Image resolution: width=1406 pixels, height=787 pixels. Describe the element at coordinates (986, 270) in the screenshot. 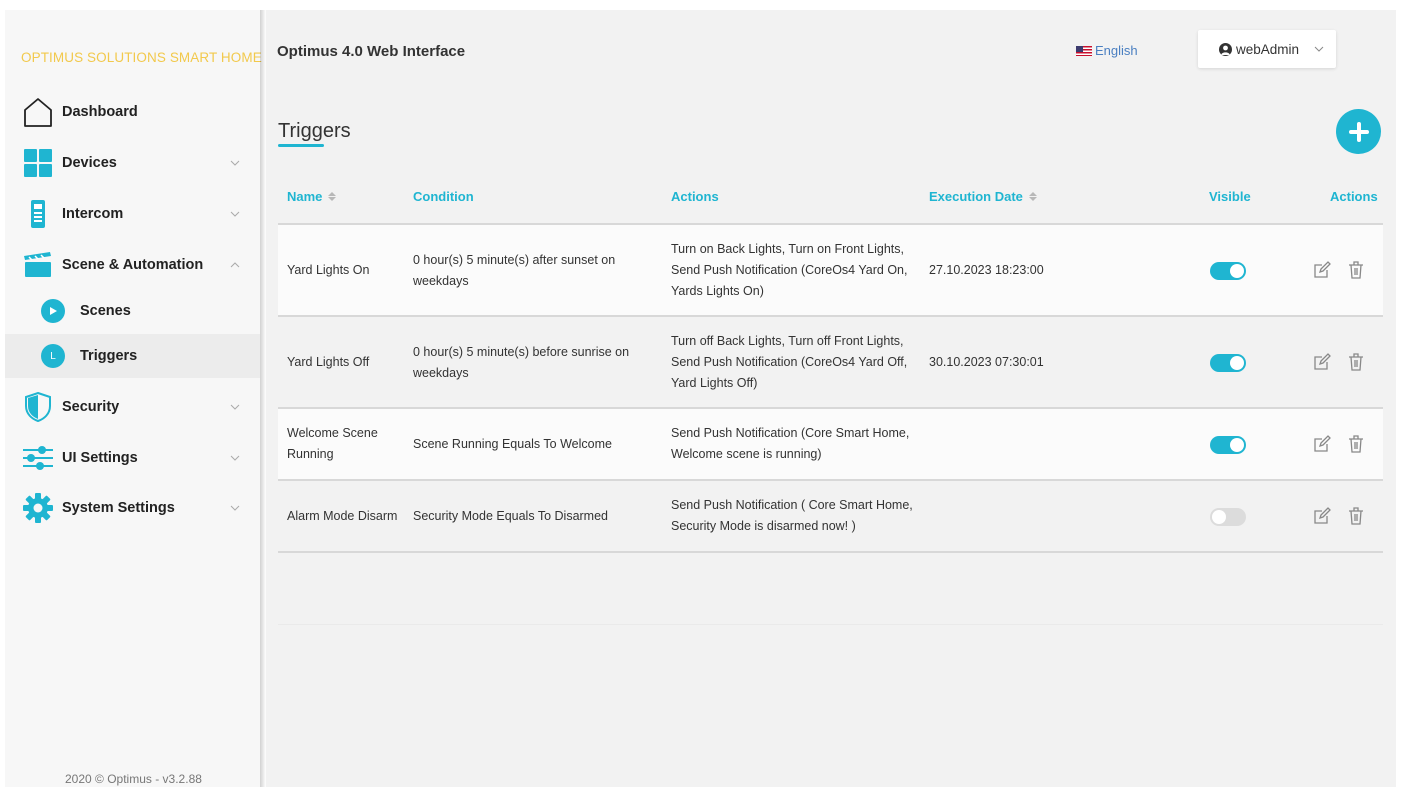

I see `trigger-execution-date: 27.10.2023 18:23:00` at that location.